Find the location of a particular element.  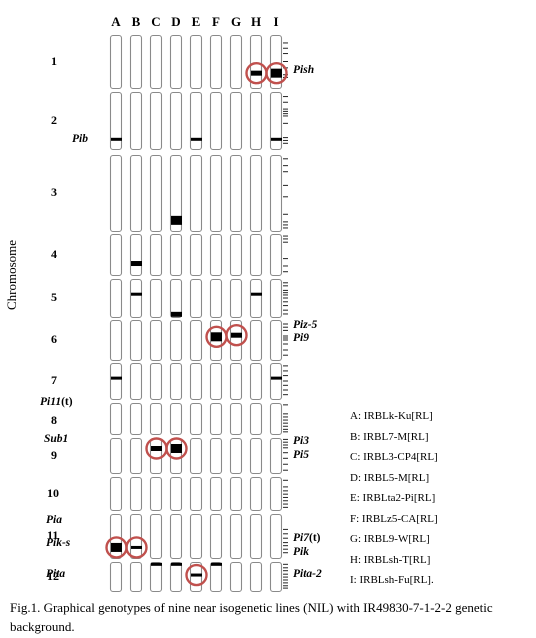

gene-name: Pita-2 is located at coordinates (307, 574).